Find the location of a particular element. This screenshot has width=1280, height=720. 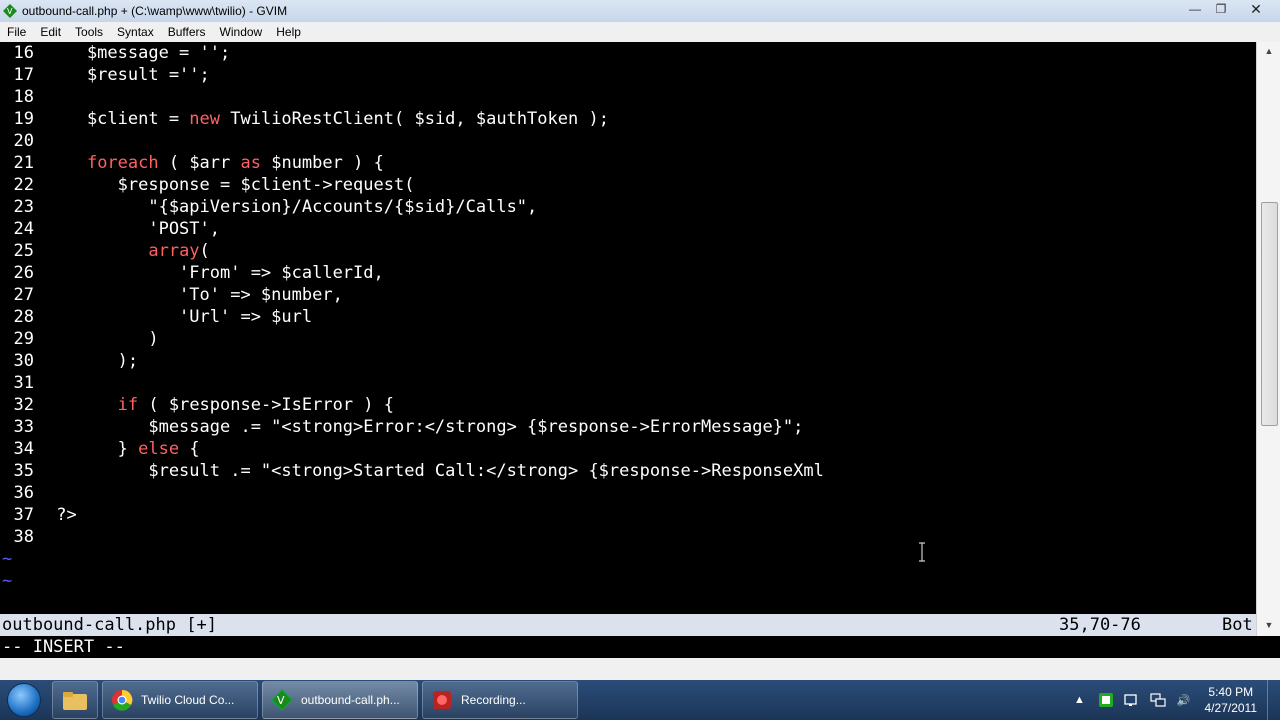

clock-date: 4/27/2011 is located at coordinates (1231, 708).